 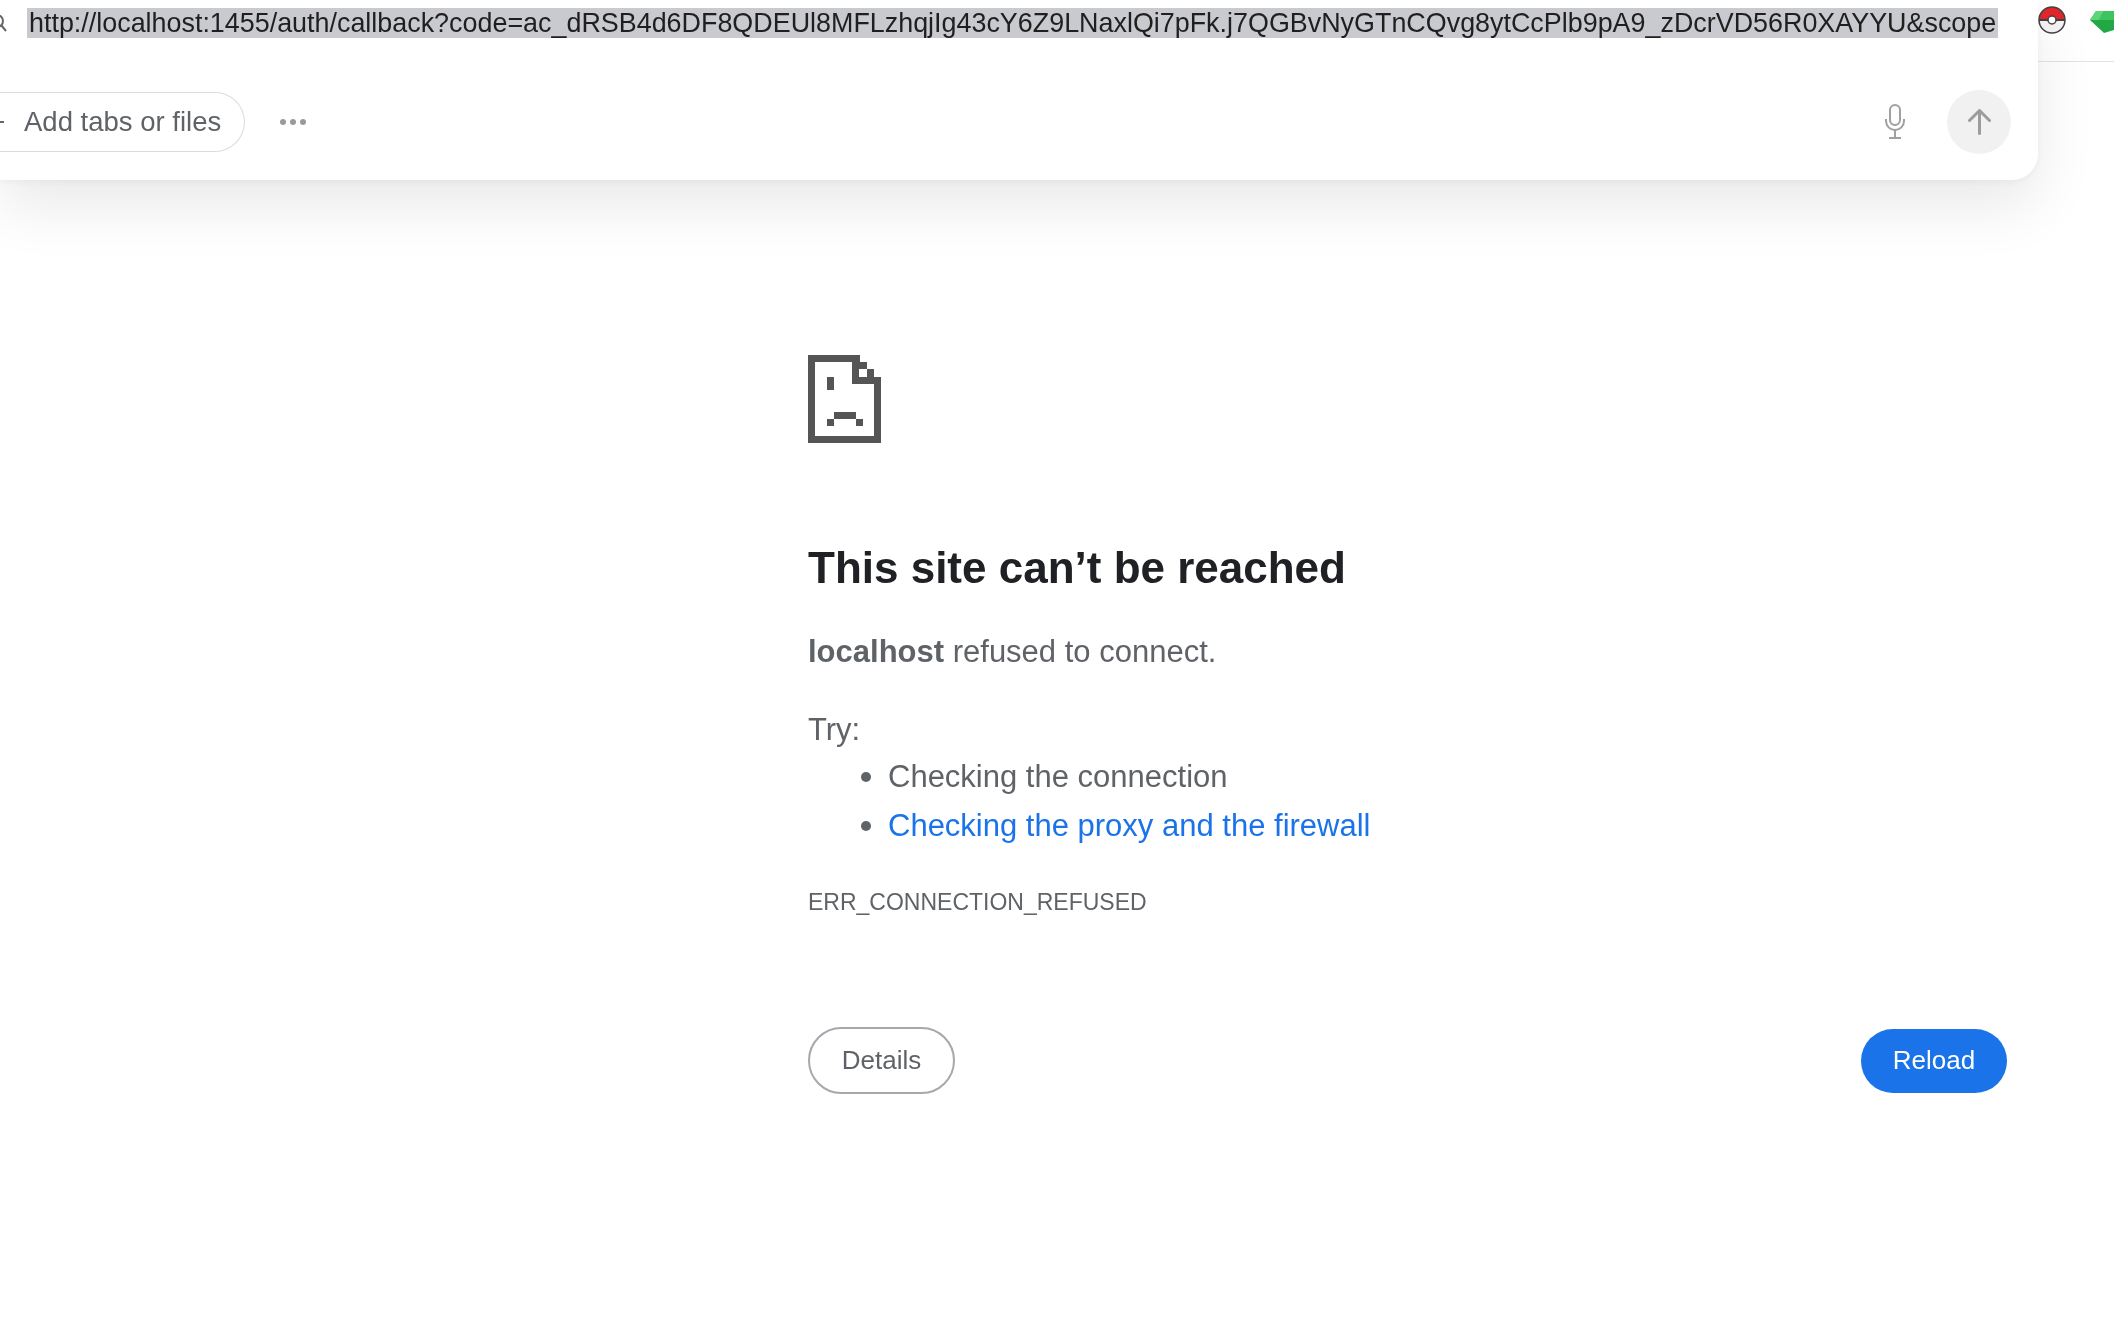 What do you see at coordinates (834, 730) in the screenshot?
I see `suggestions-label: Try:` at bounding box center [834, 730].